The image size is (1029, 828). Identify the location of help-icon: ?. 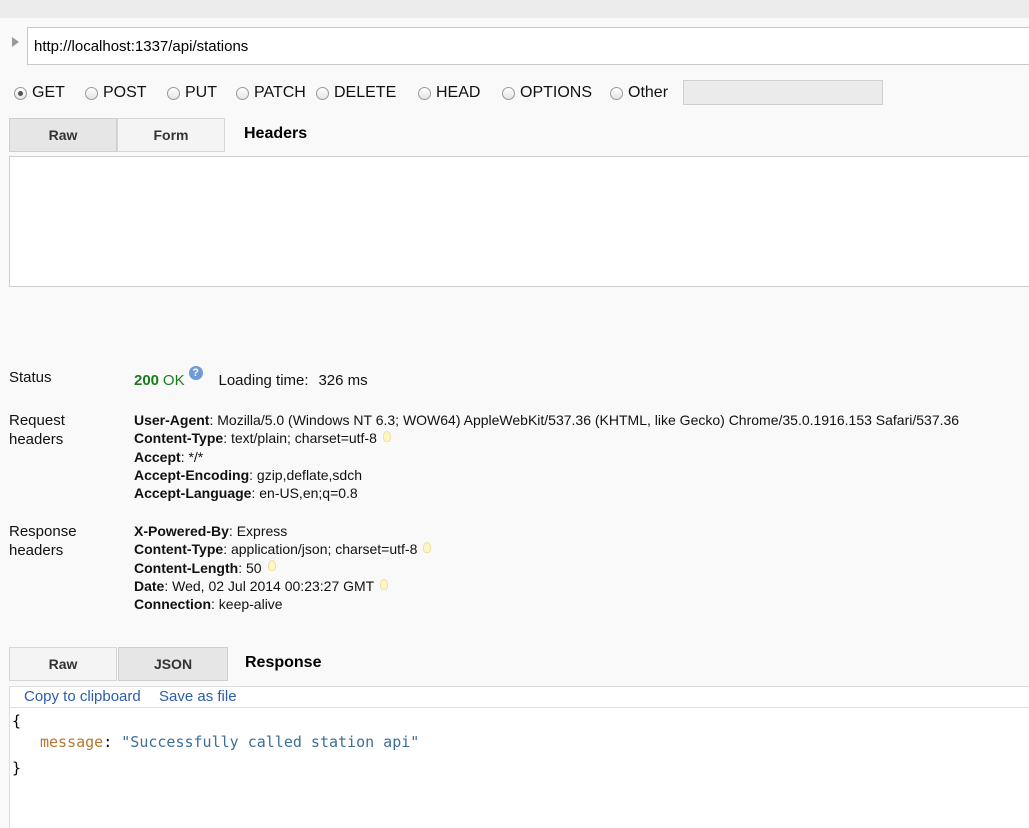
(195, 373).